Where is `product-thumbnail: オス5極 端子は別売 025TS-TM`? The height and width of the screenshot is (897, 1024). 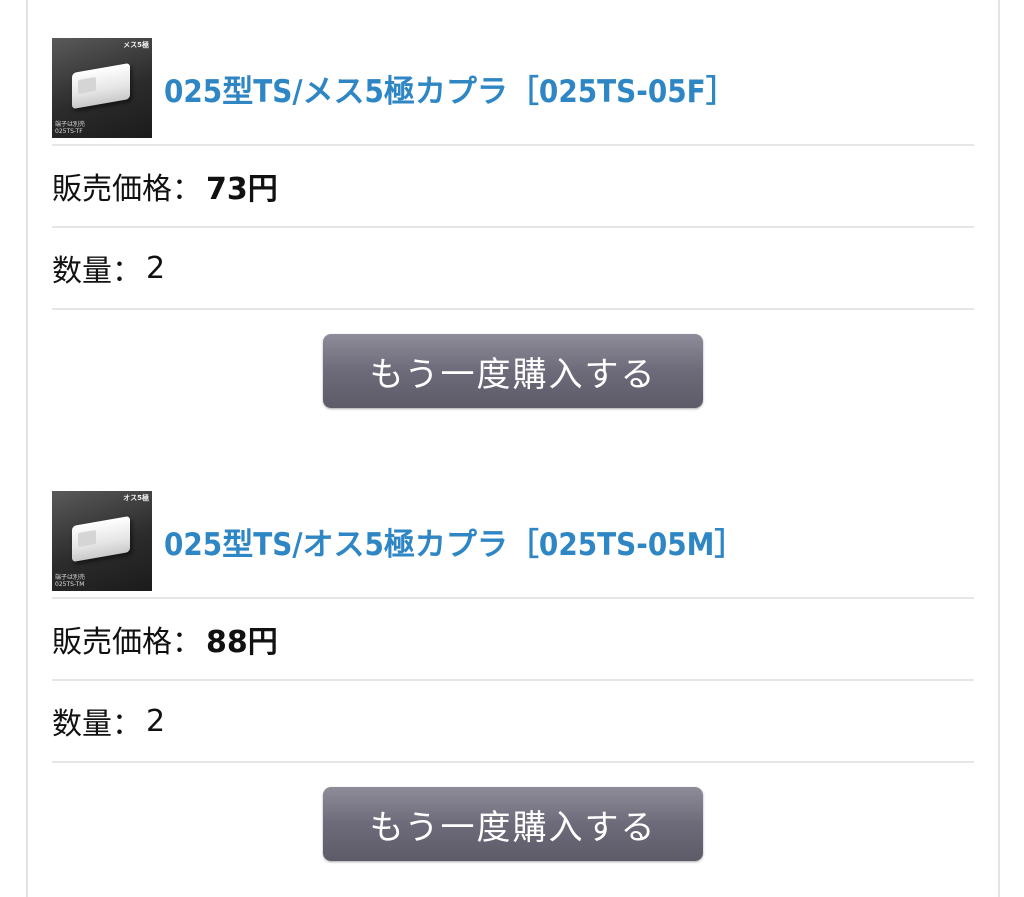 product-thumbnail: オス5極 端子は別売 025TS-TM is located at coordinates (102, 541).